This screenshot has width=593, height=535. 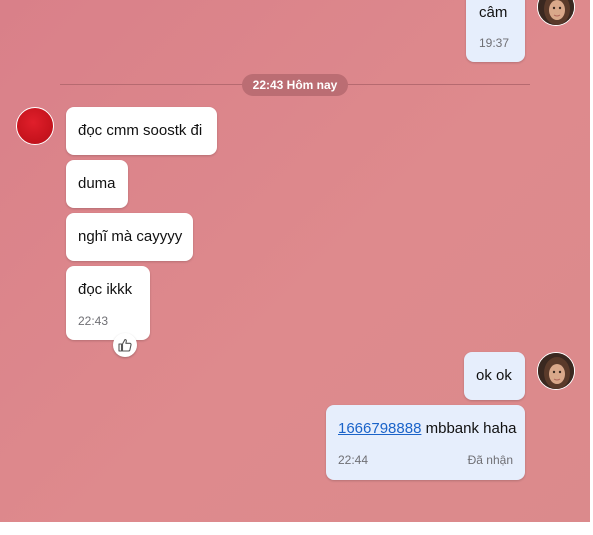 What do you see at coordinates (108, 303) in the screenshot?
I see `incoming-message-bubble: đọc ikkk 22:43` at bounding box center [108, 303].